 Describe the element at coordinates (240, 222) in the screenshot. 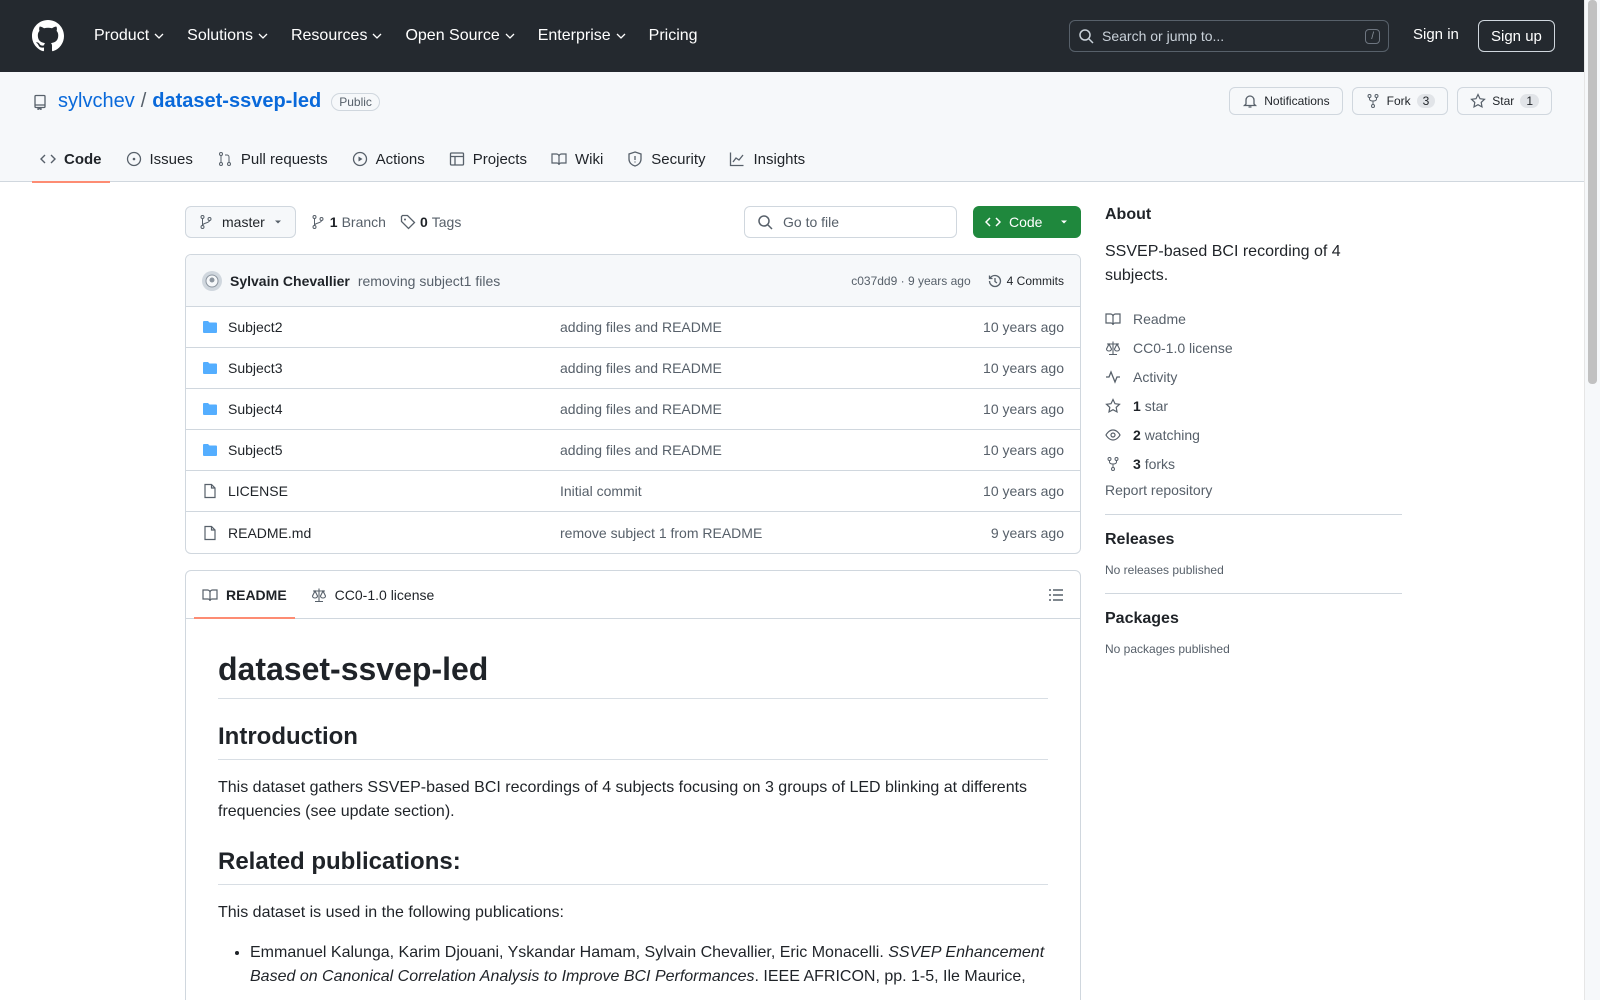

I see `branch-select-button: master` at that location.